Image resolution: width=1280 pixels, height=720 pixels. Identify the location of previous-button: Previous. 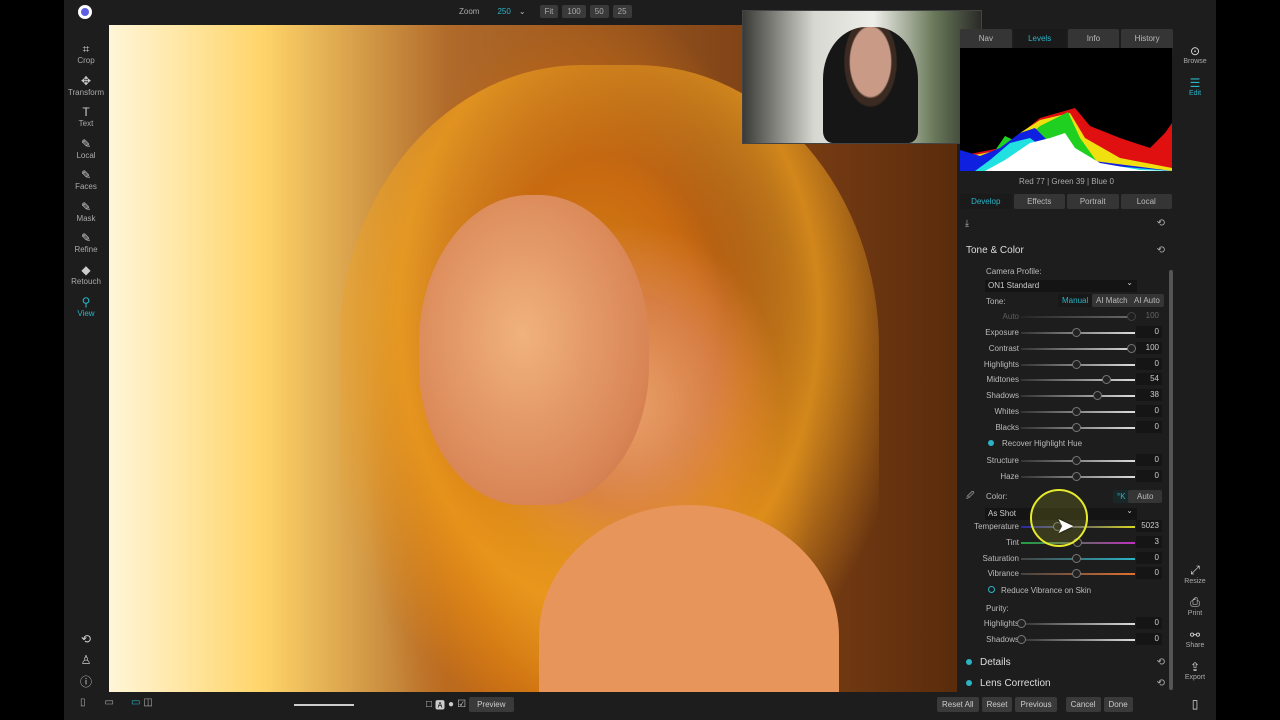
(1036, 704).